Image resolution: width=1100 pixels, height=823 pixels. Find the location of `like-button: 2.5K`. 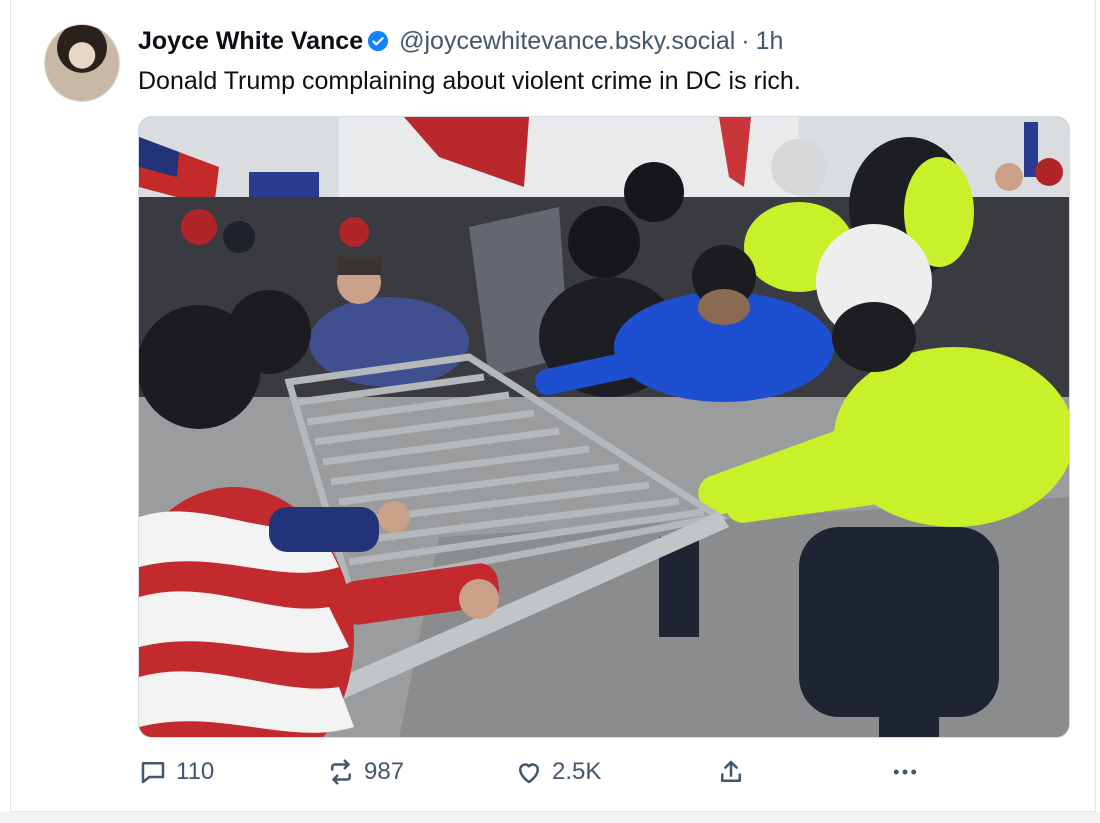

like-button: 2.5K is located at coordinates (557, 772).